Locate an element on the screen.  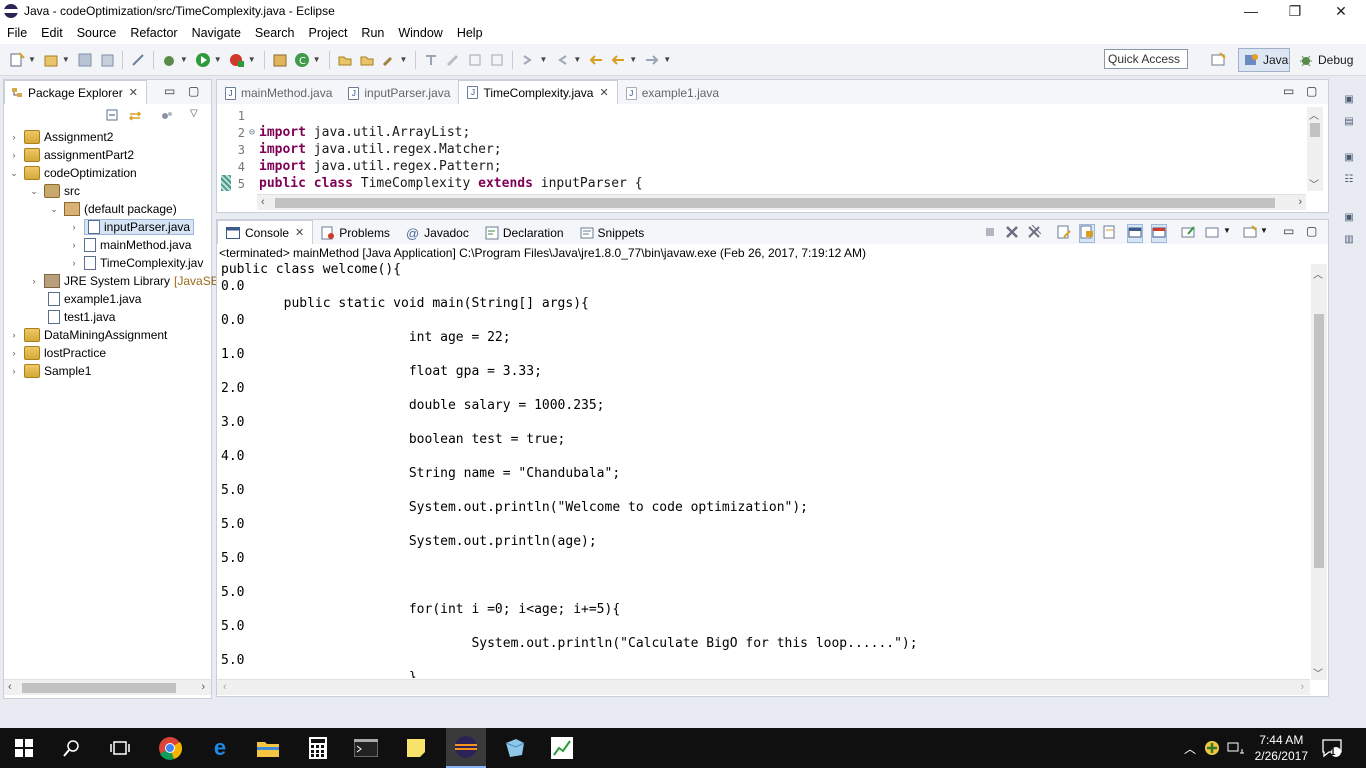
remove-all-icon is located at coordinates (1034, 233).